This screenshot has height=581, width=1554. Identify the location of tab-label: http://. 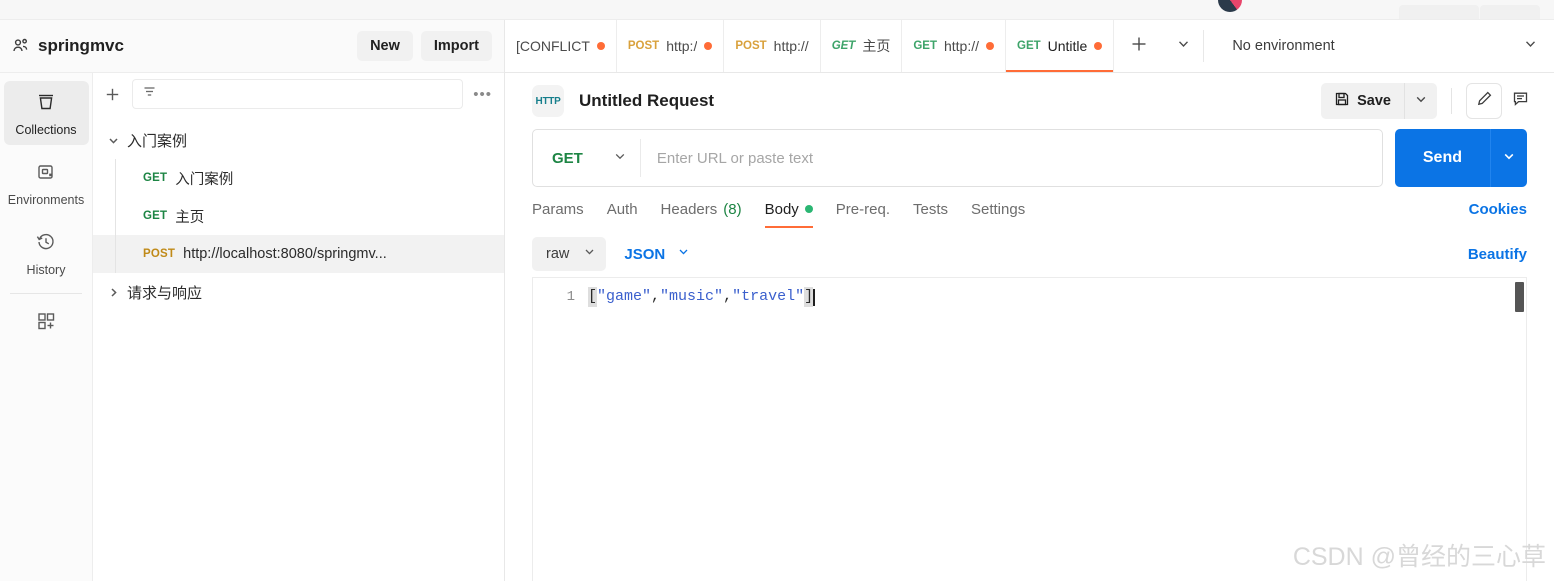
(791, 46).